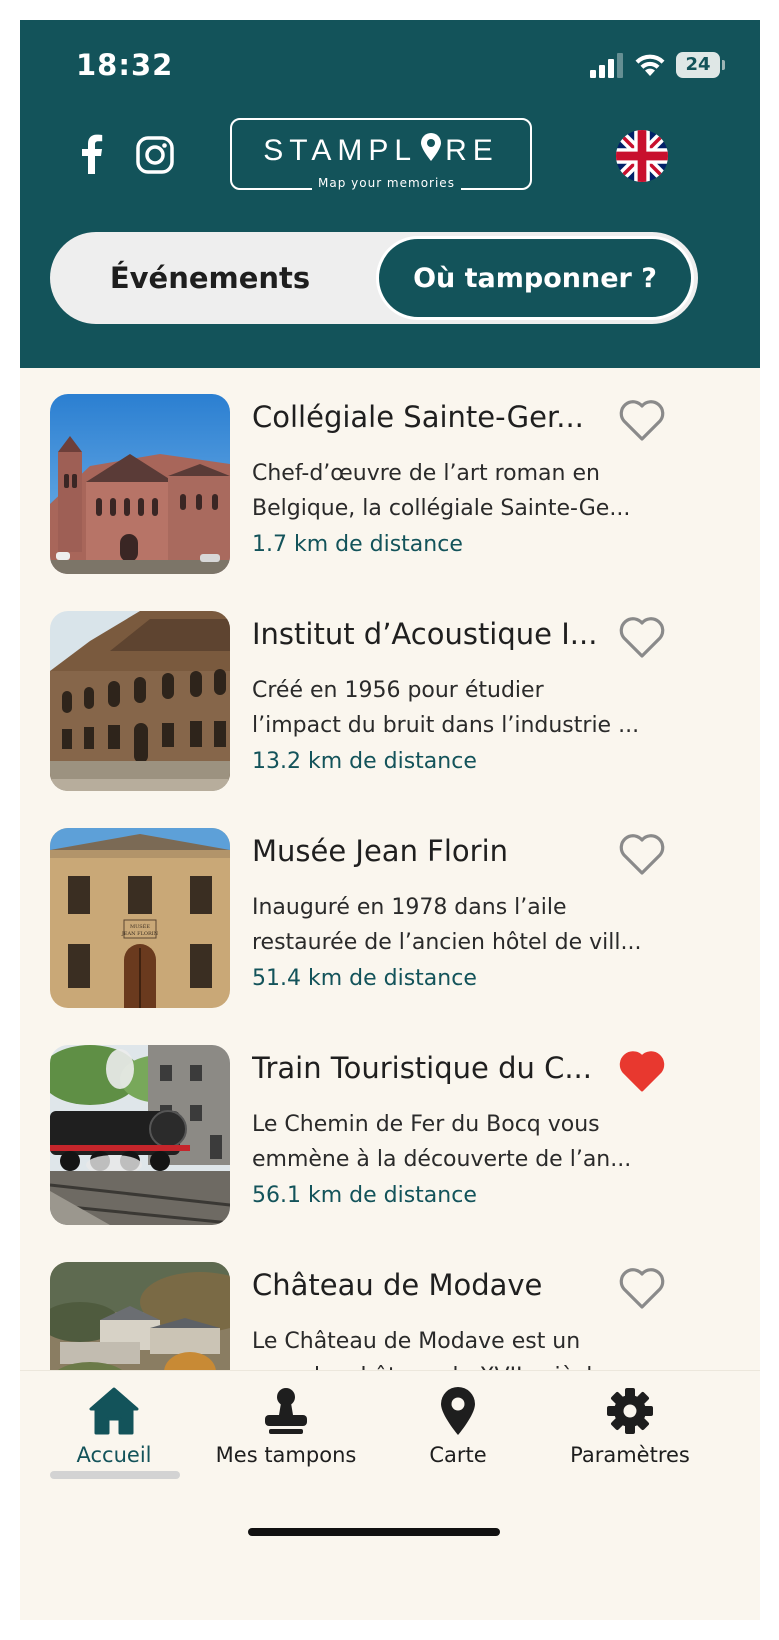  What do you see at coordinates (155, 155) in the screenshot?
I see `instagram-icon` at bounding box center [155, 155].